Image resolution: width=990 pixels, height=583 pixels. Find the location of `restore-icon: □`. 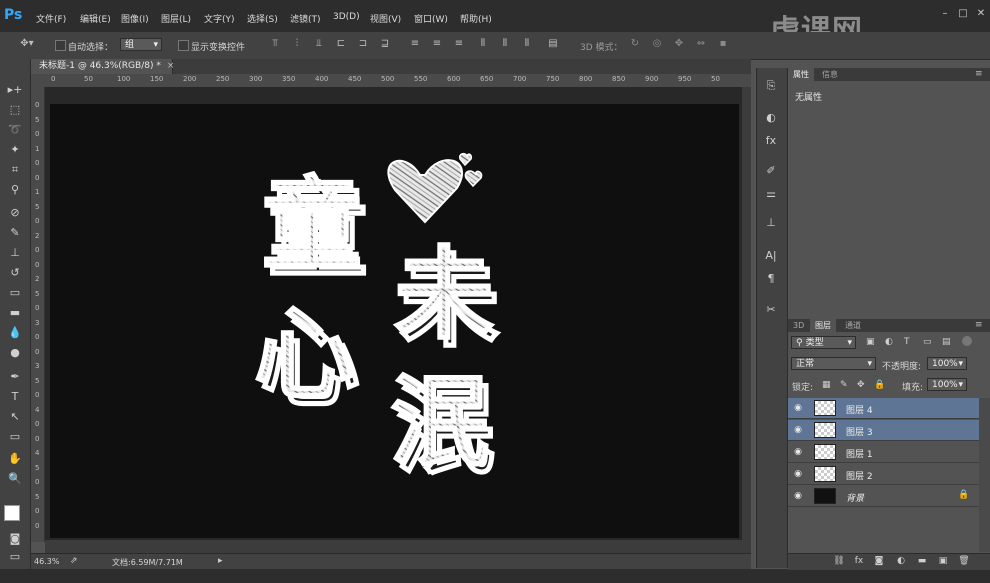

restore-icon: □ is located at coordinates (963, 14).